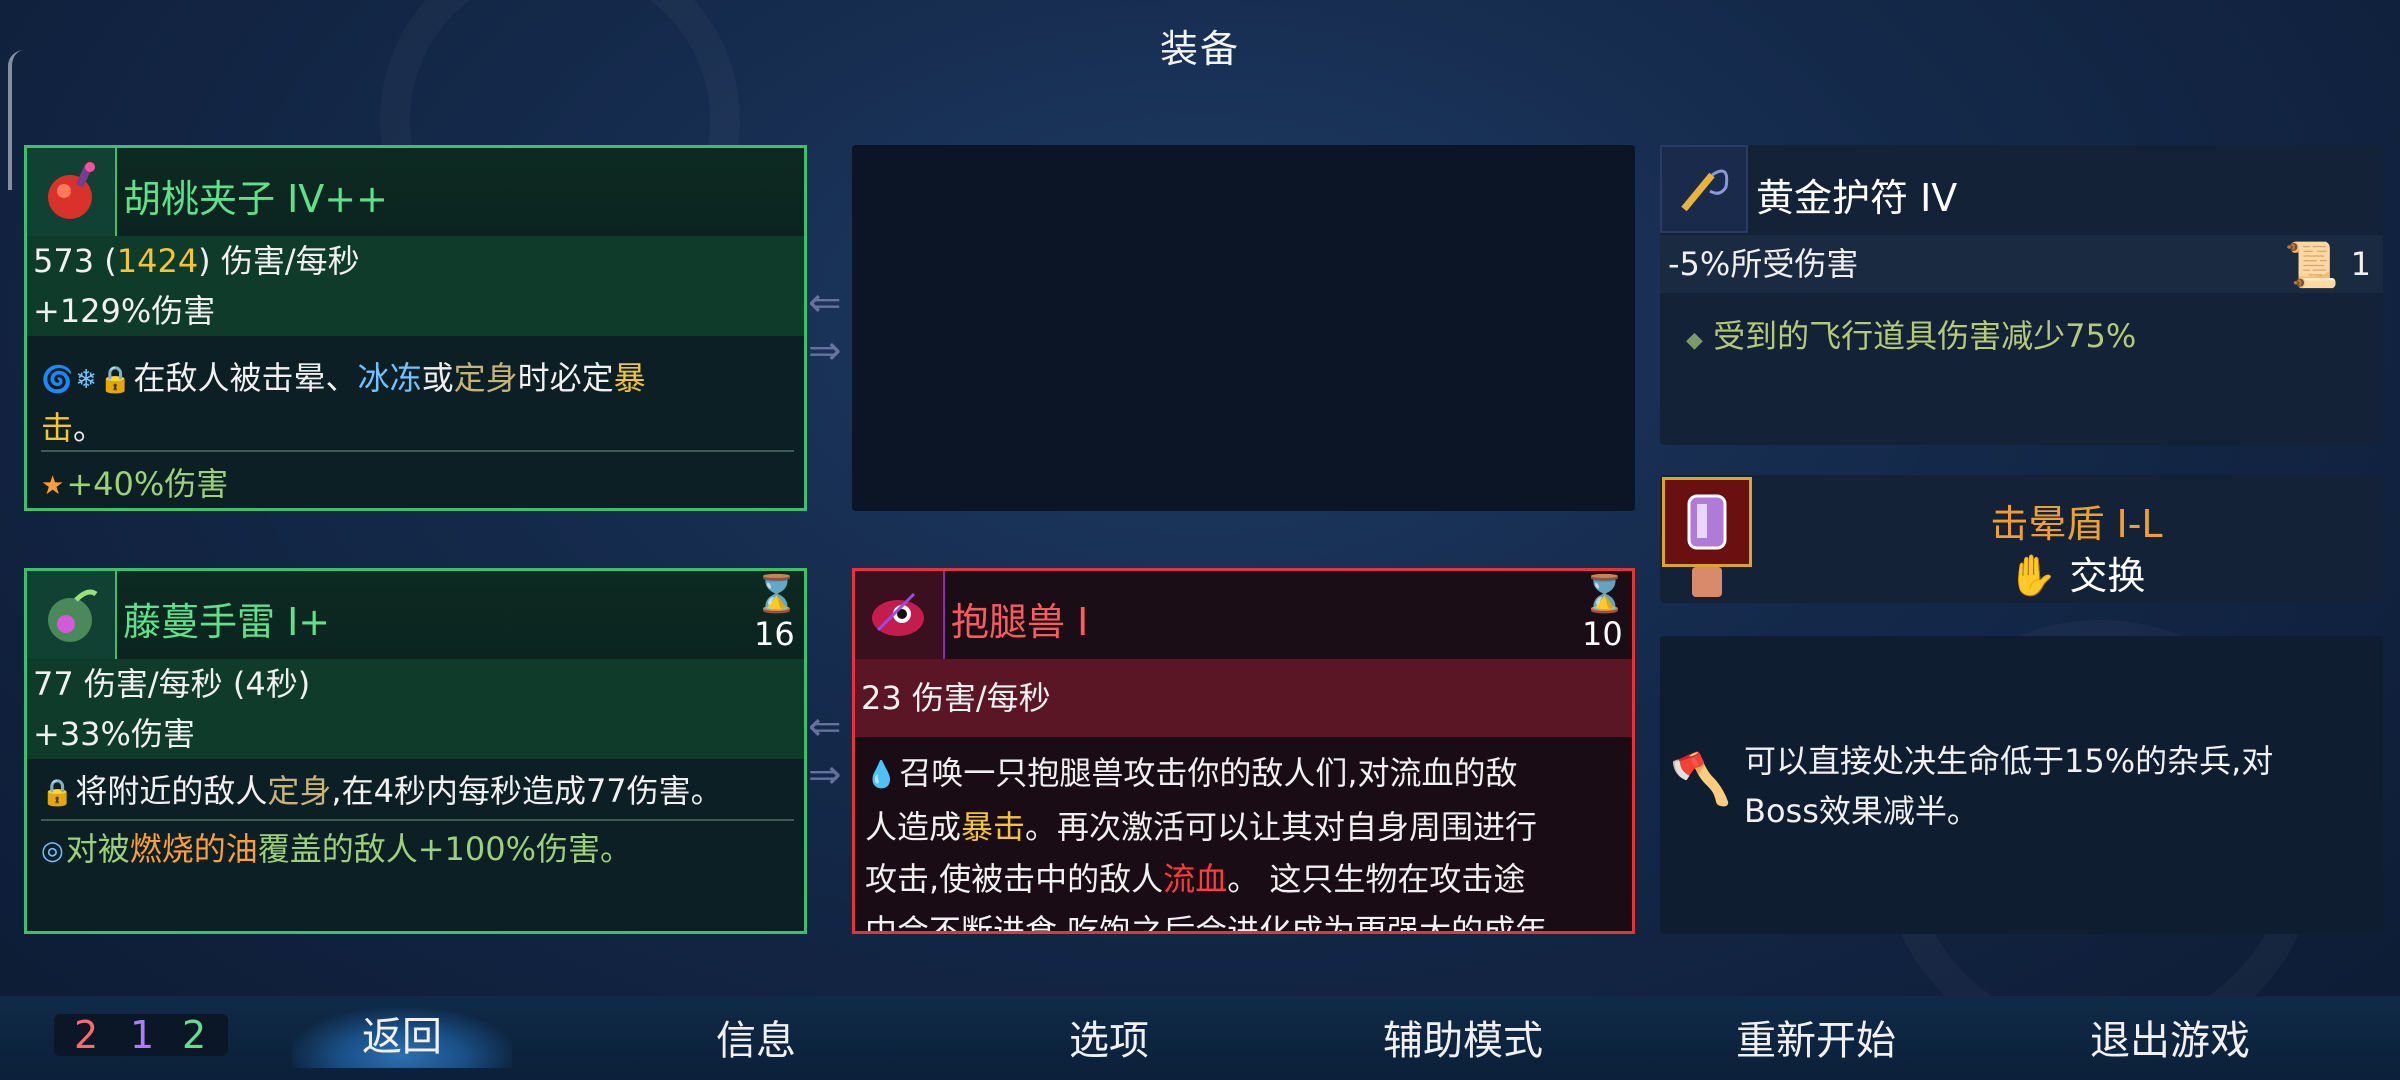 This screenshot has width=2400, height=1080. I want to click on mutation-description: 可以直接处决生命低于15%的杂兵,对 Boss效果减半。, so click(2009, 786).